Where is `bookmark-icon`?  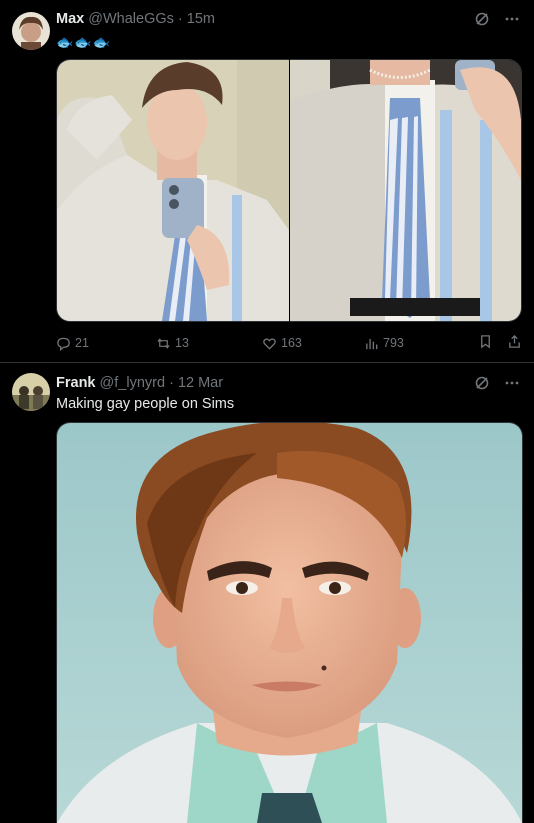 bookmark-icon is located at coordinates (485, 342).